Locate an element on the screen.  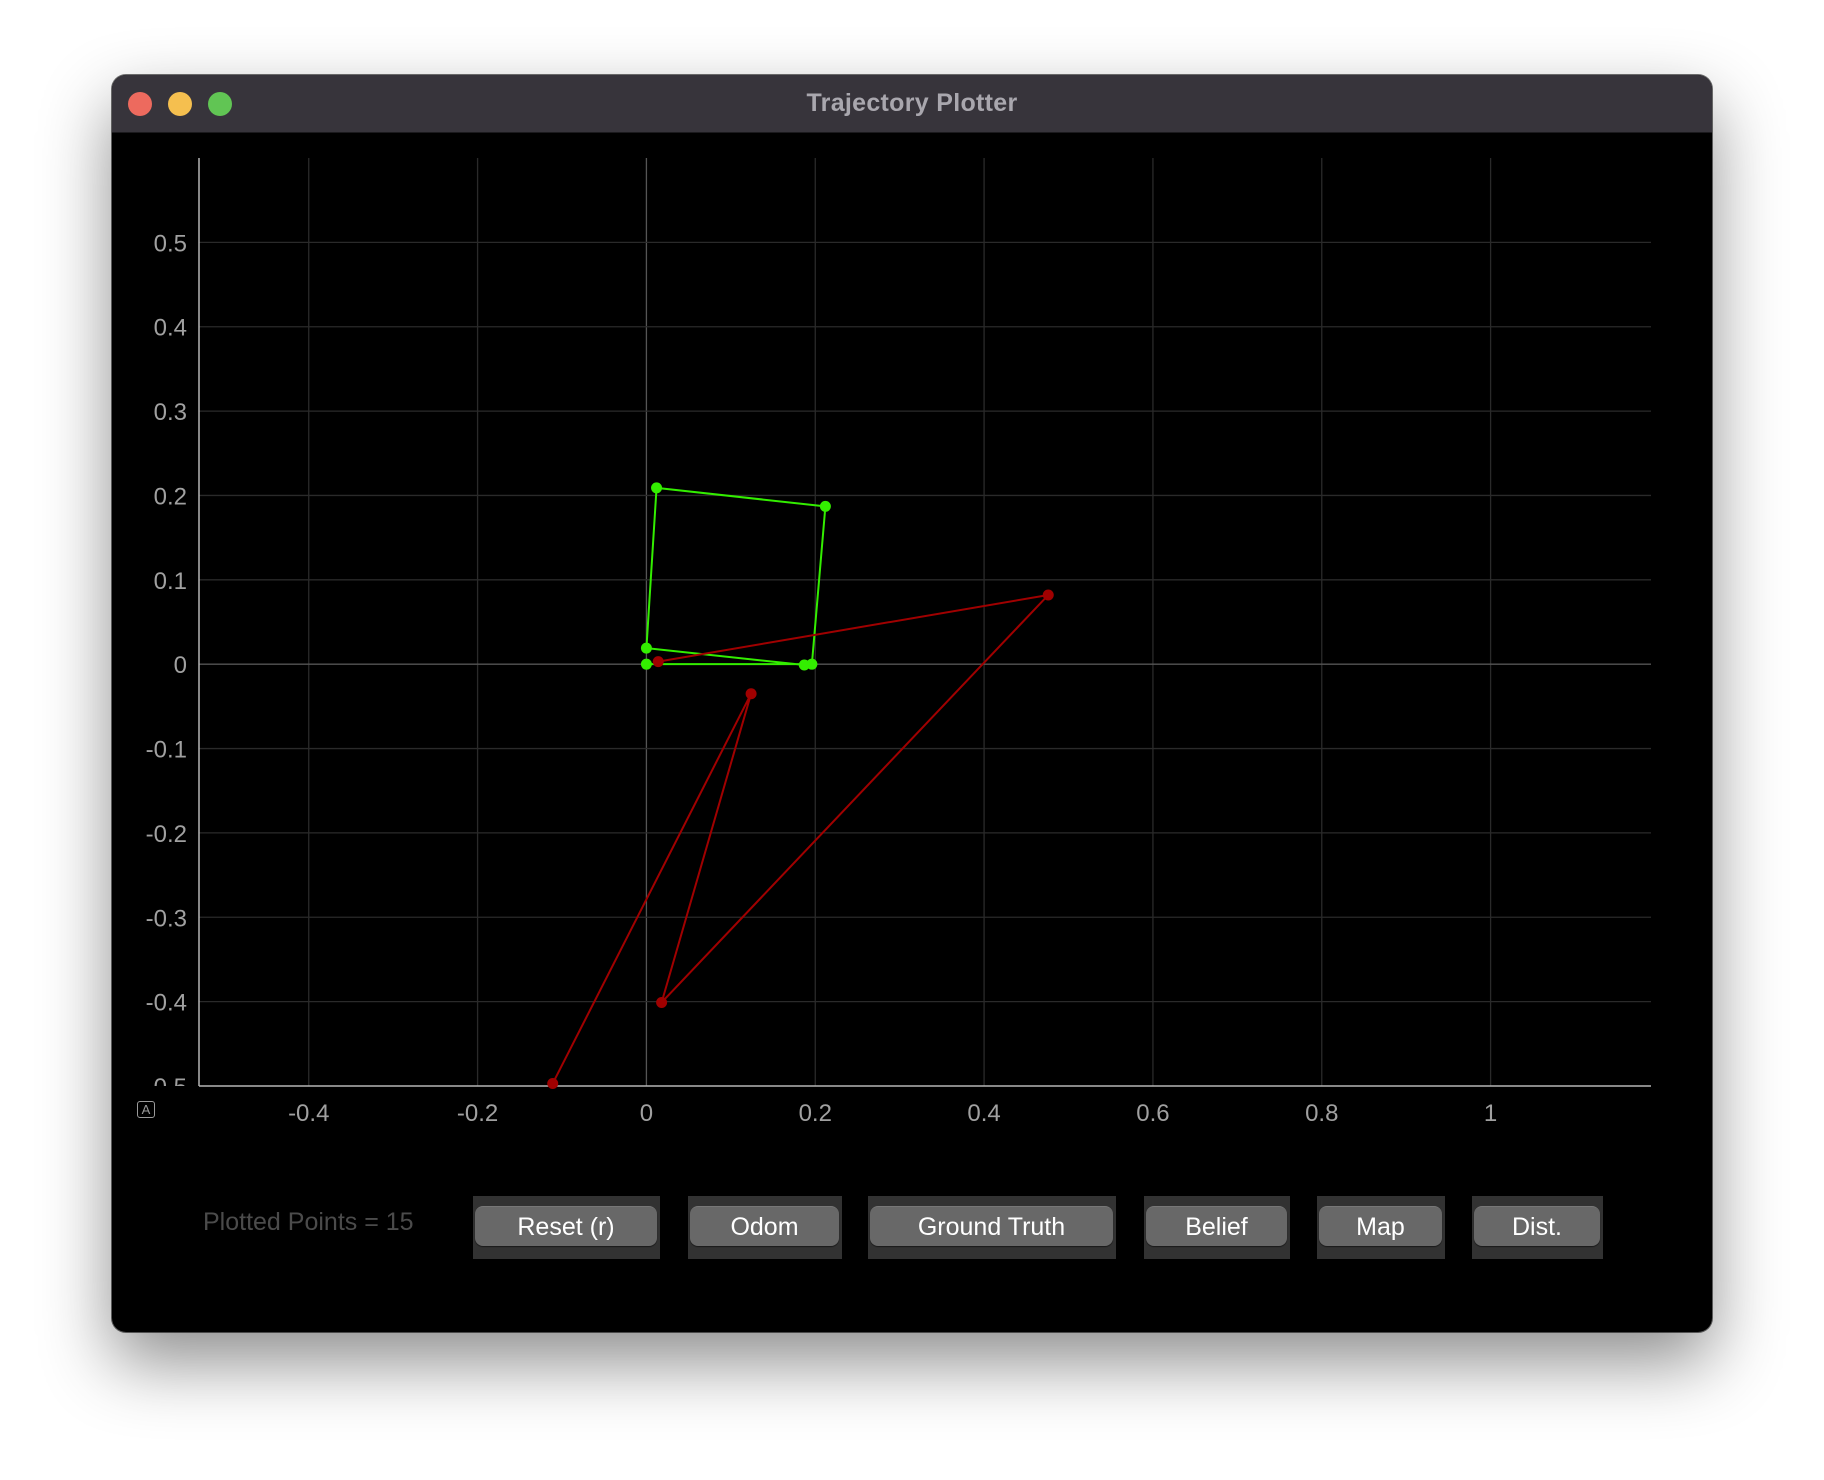
map-button: Map is located at coordinates (1380, 1226).